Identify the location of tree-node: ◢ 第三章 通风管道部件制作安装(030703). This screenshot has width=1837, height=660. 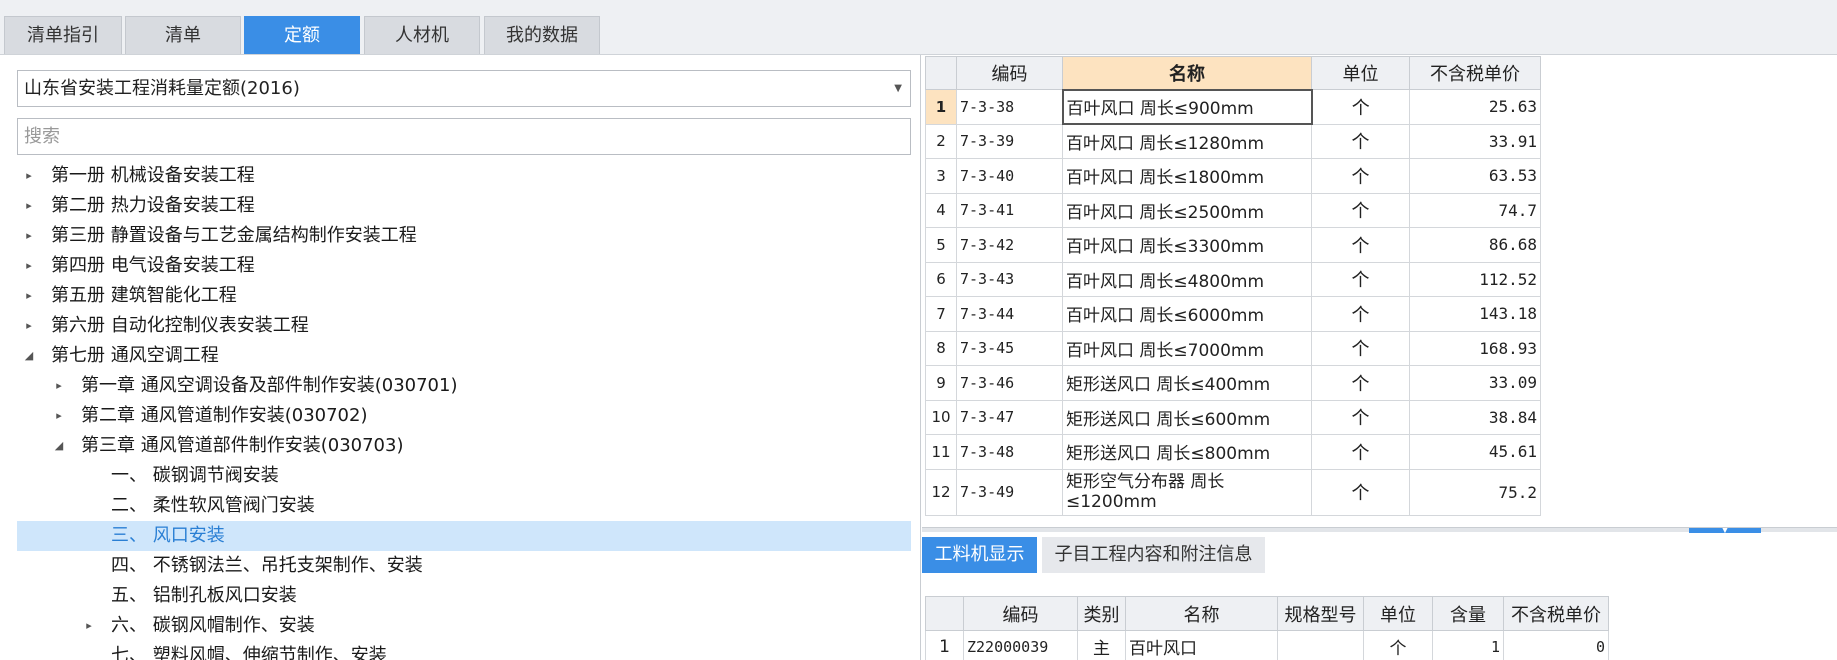
(464, 446).